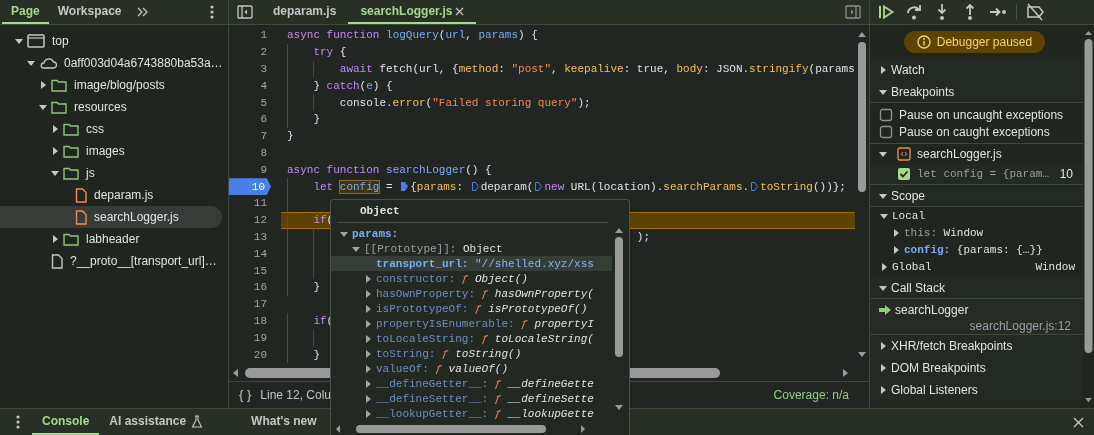 The height and width of the screenshot is (435, 1094). Describe the element at coordinates (255, 69) in the screenshot. I see `line-number: 3` at that location.